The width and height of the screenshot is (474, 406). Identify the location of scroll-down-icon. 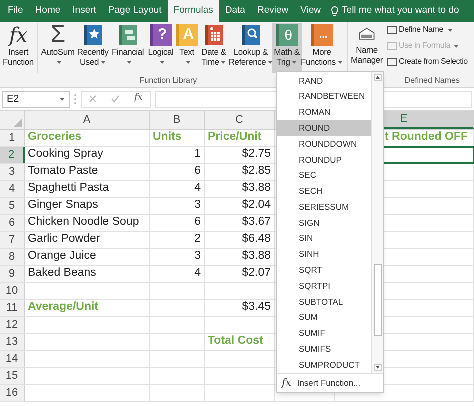
(378, 368).